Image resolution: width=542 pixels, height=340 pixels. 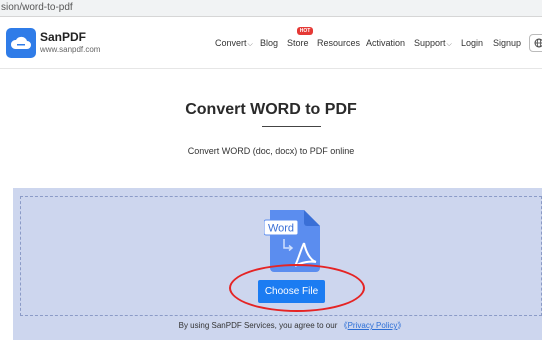 What do you see at coordinates (271, 109) in the screenshot?
I see `page-title: Convert WORD to PDF` at bounding box center [271, 109].